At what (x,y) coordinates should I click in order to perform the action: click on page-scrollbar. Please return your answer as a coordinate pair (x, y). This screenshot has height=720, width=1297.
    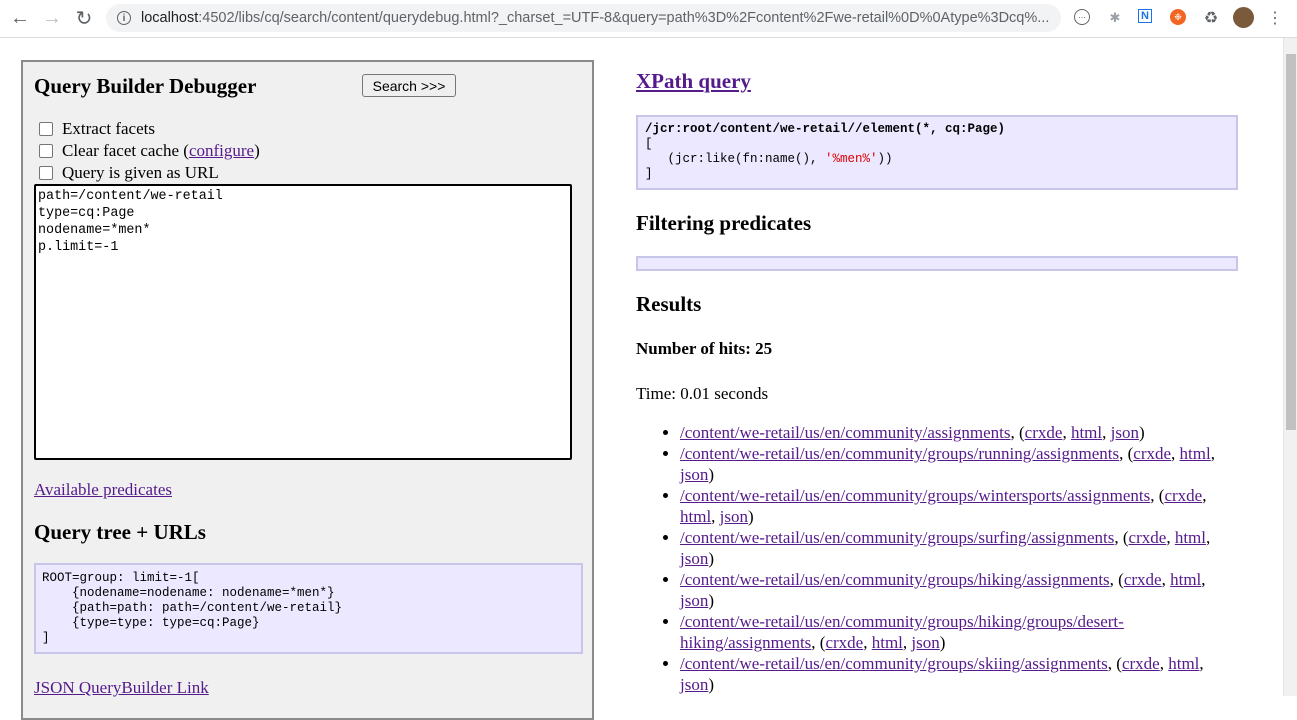
    Looking at the image, I should click on (1290, 367).